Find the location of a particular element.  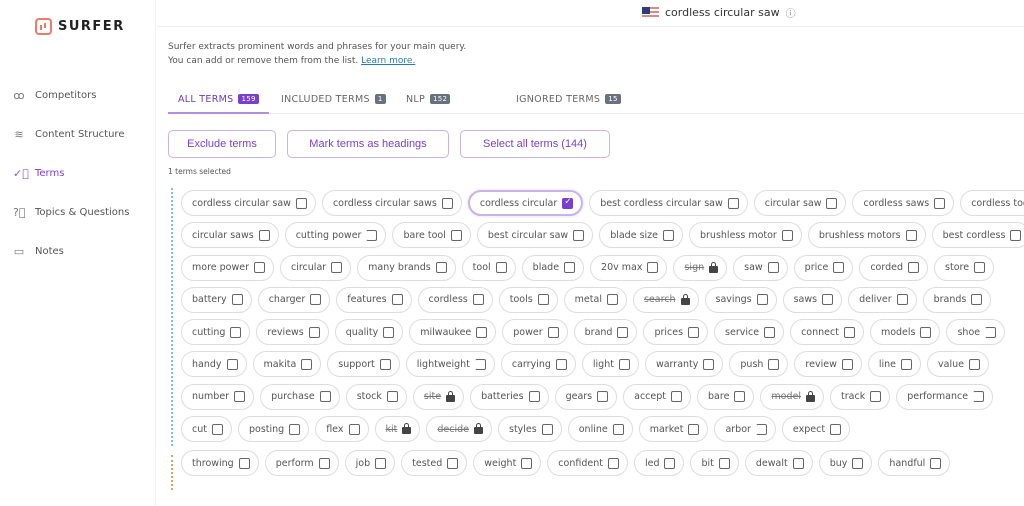

term-chip: brands is located at coordinates (957, 299).